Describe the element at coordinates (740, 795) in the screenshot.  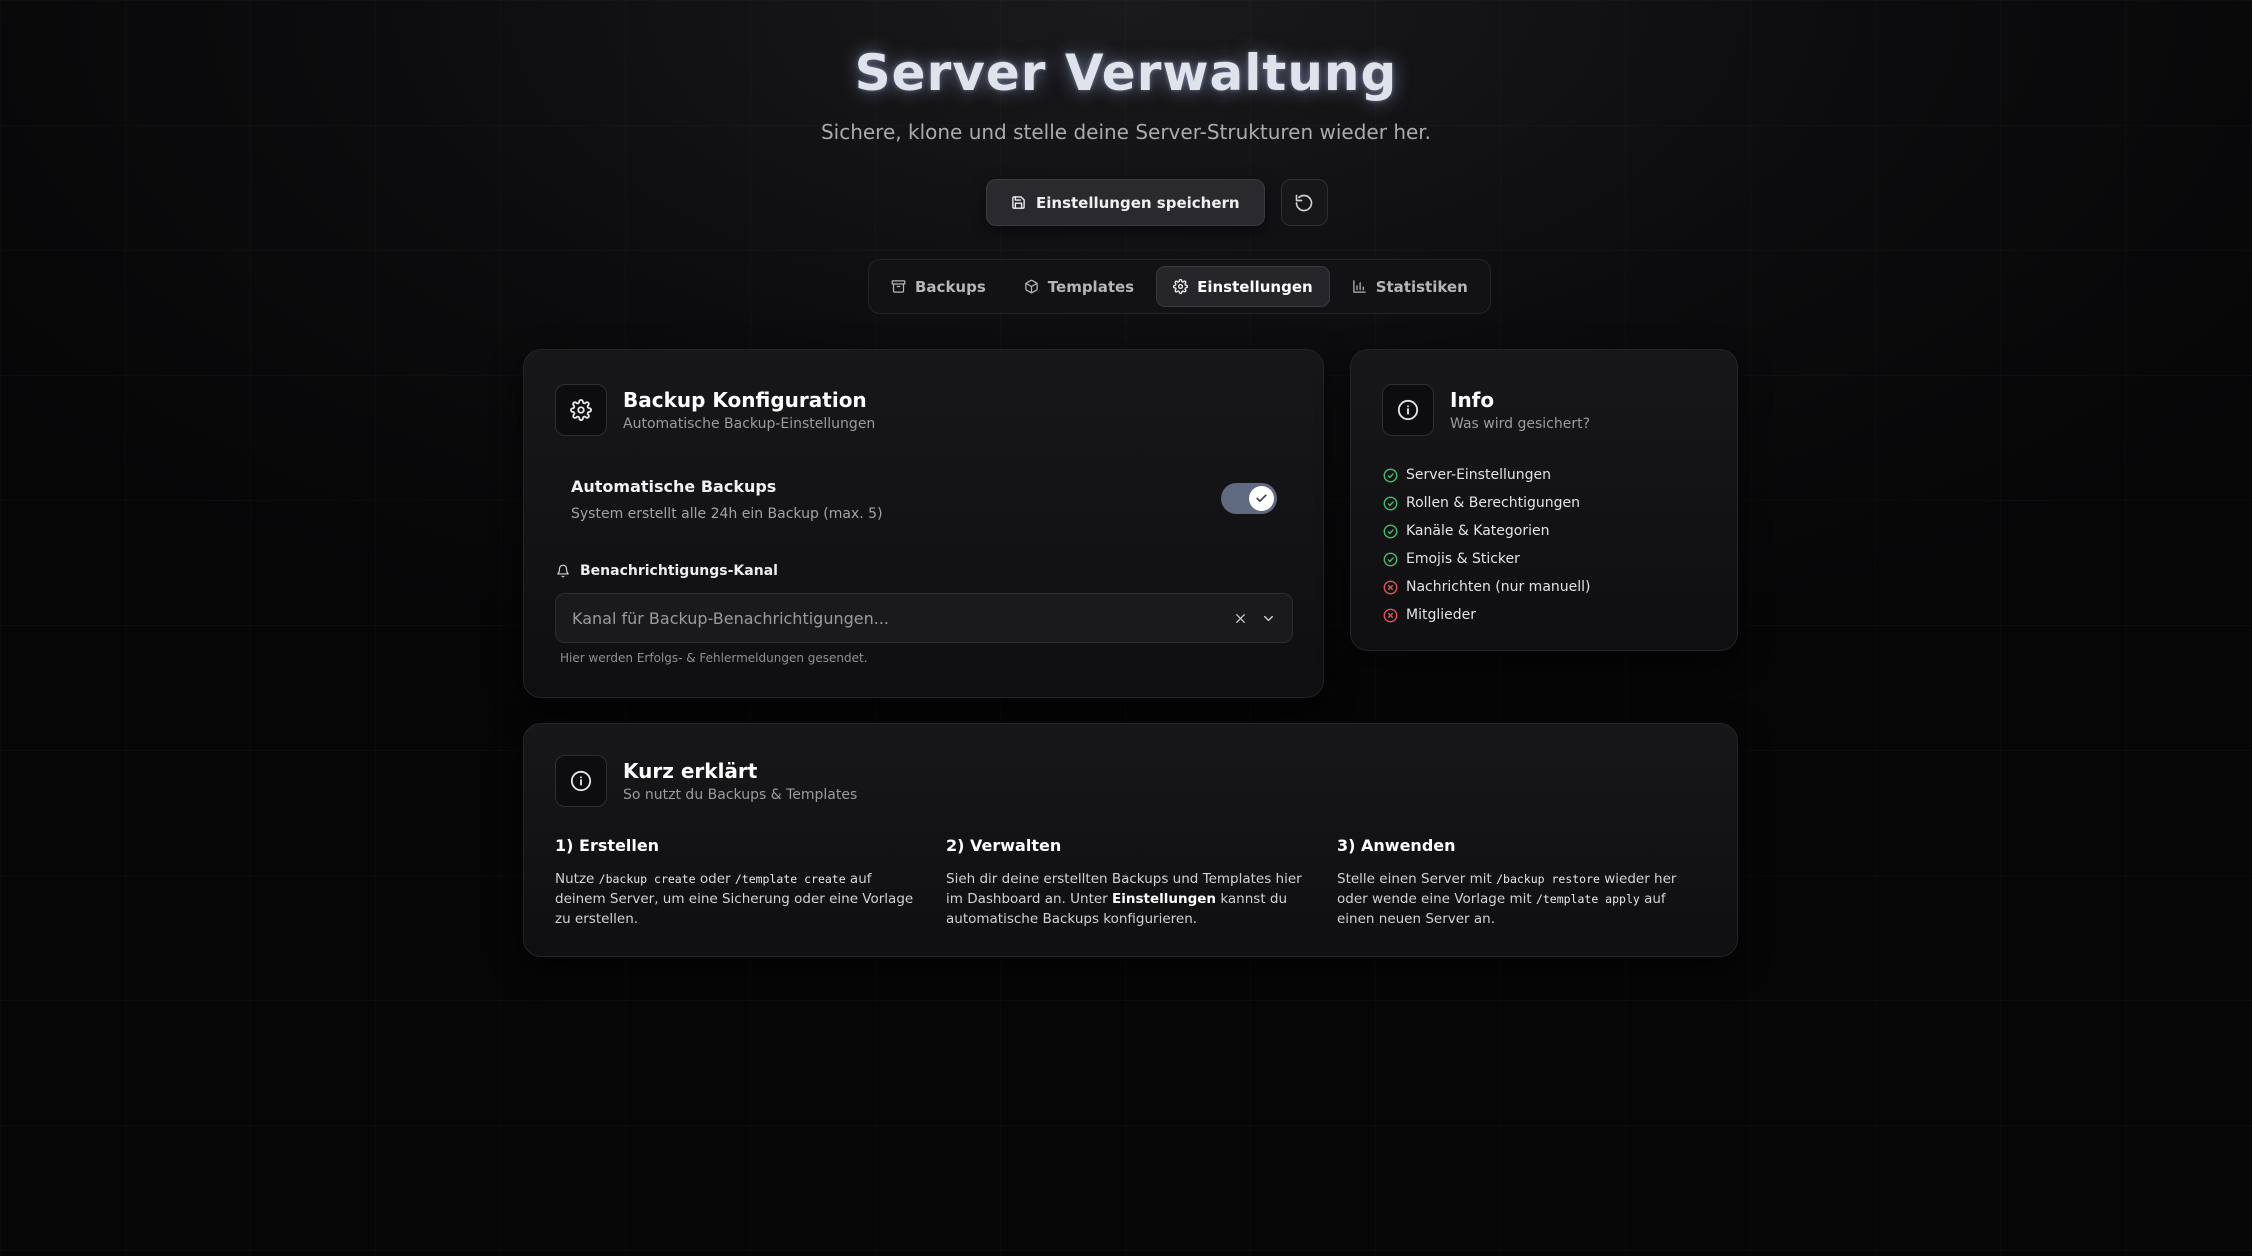
I see `card-subtitle: So nutzt du Backups & Templates` at that location.